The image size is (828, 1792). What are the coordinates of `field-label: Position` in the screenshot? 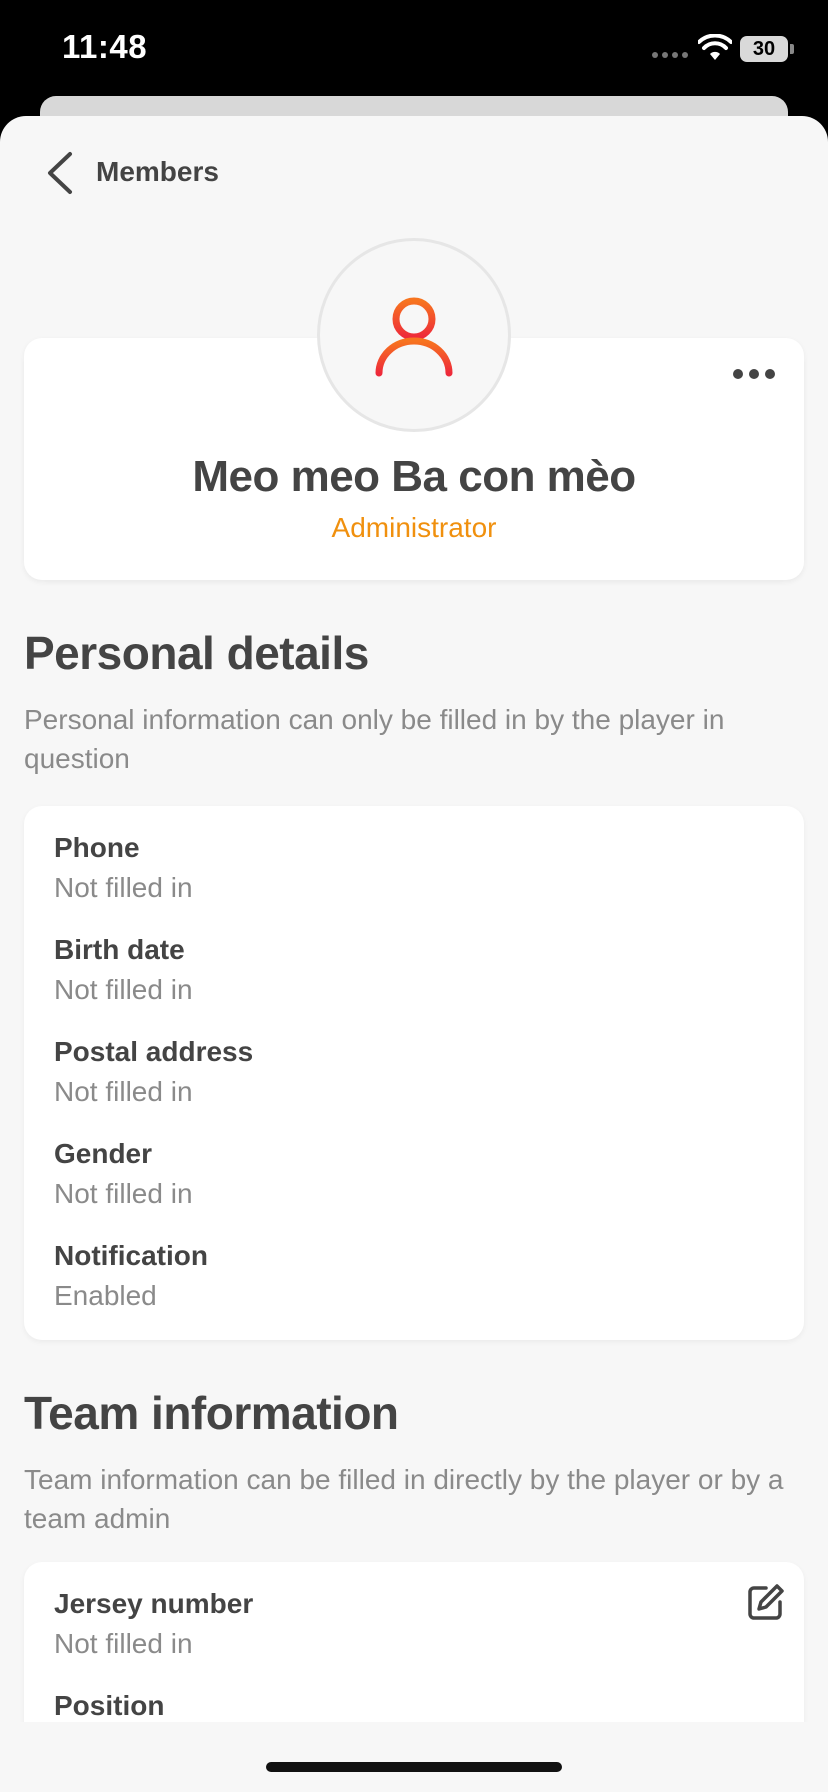 It's located at (109, 1705).